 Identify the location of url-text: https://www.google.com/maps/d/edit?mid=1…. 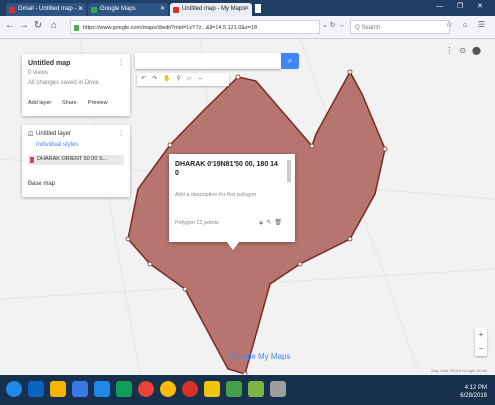
(170, 28).